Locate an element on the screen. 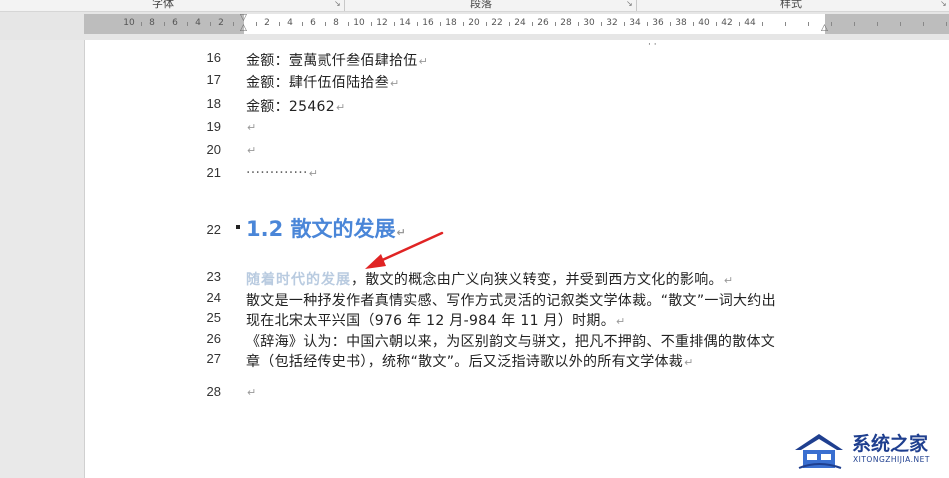 The height and width of the screenshot is (478, 949). doc-line-18: 18 金额：25462↵ is located at coordinates (517, 106).